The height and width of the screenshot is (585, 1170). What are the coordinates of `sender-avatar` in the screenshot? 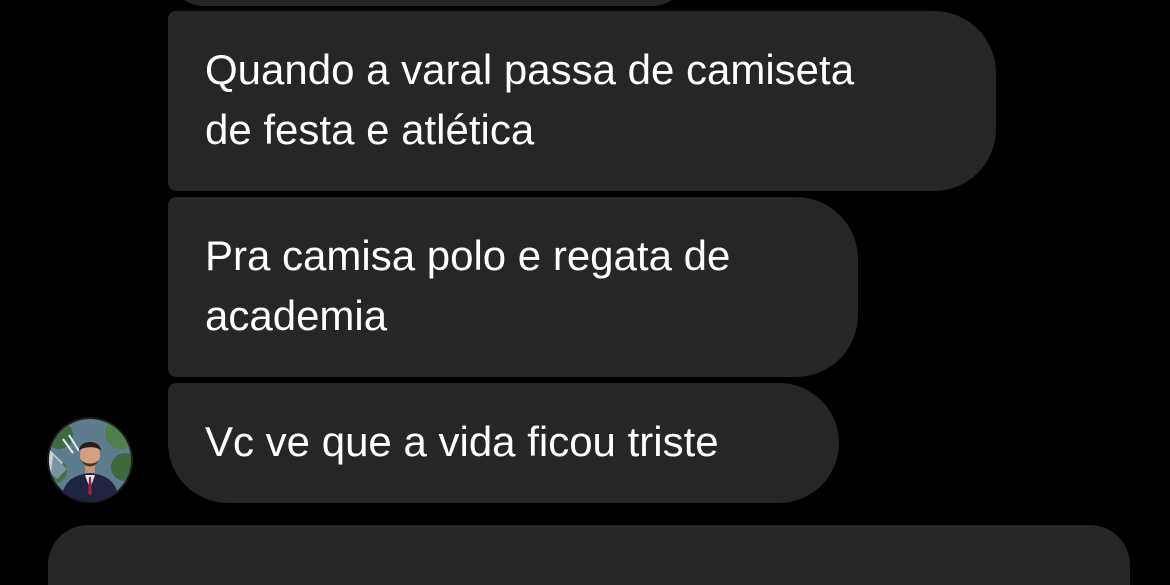 It's located at (90, 460).